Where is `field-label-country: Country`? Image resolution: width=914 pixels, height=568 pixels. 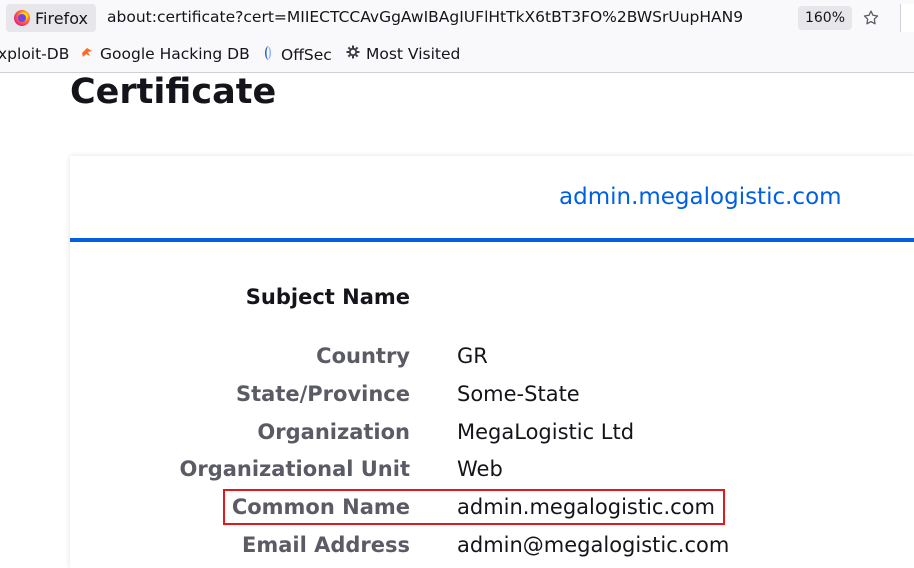
field-label-country: Country is located at coordinates (363, 356).